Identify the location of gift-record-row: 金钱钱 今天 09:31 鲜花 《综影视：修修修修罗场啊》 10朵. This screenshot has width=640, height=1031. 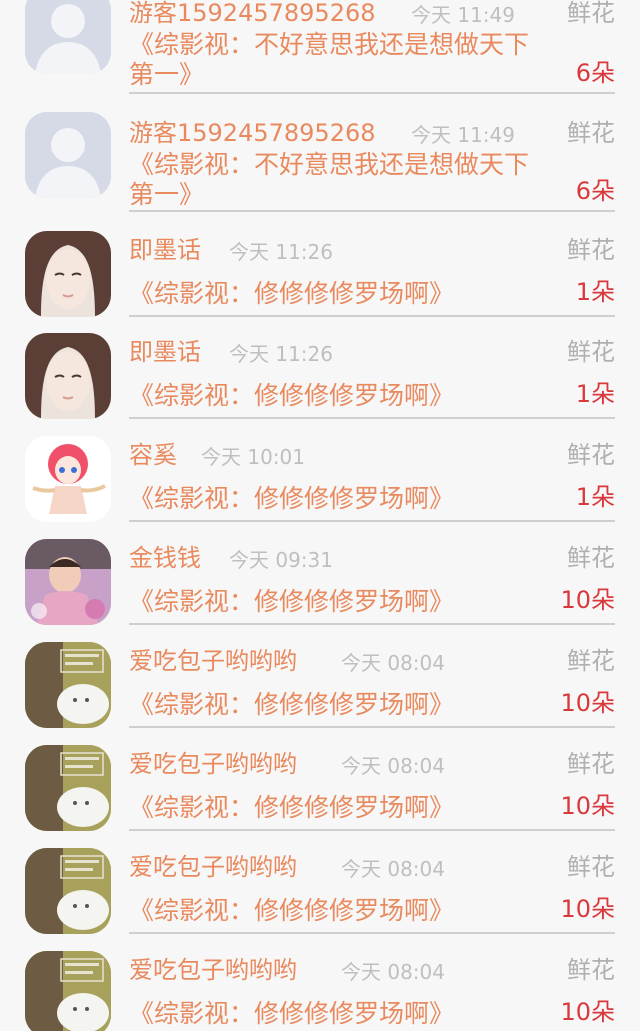
(320, 582).